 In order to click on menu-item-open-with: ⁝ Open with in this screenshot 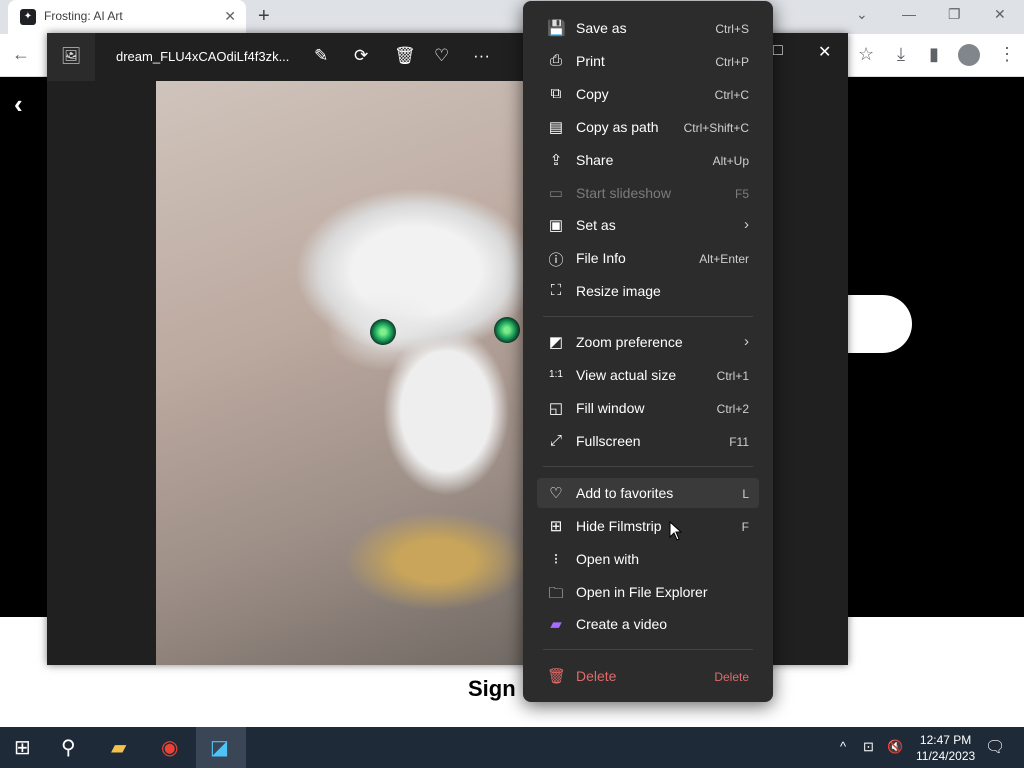, I will do `click(648, 559)`.